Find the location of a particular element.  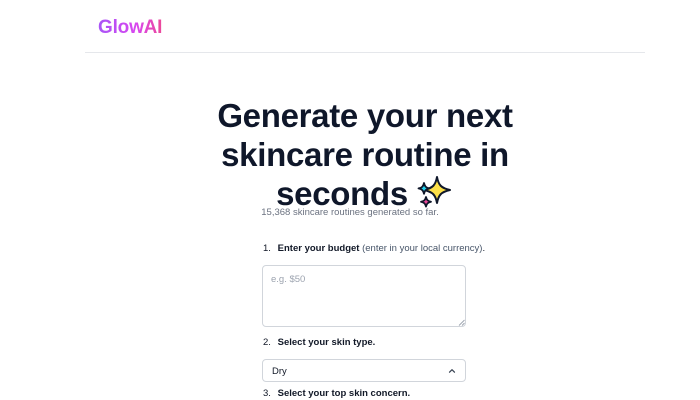

title-line-1: Generate your next is located at coordinates (365, 115).